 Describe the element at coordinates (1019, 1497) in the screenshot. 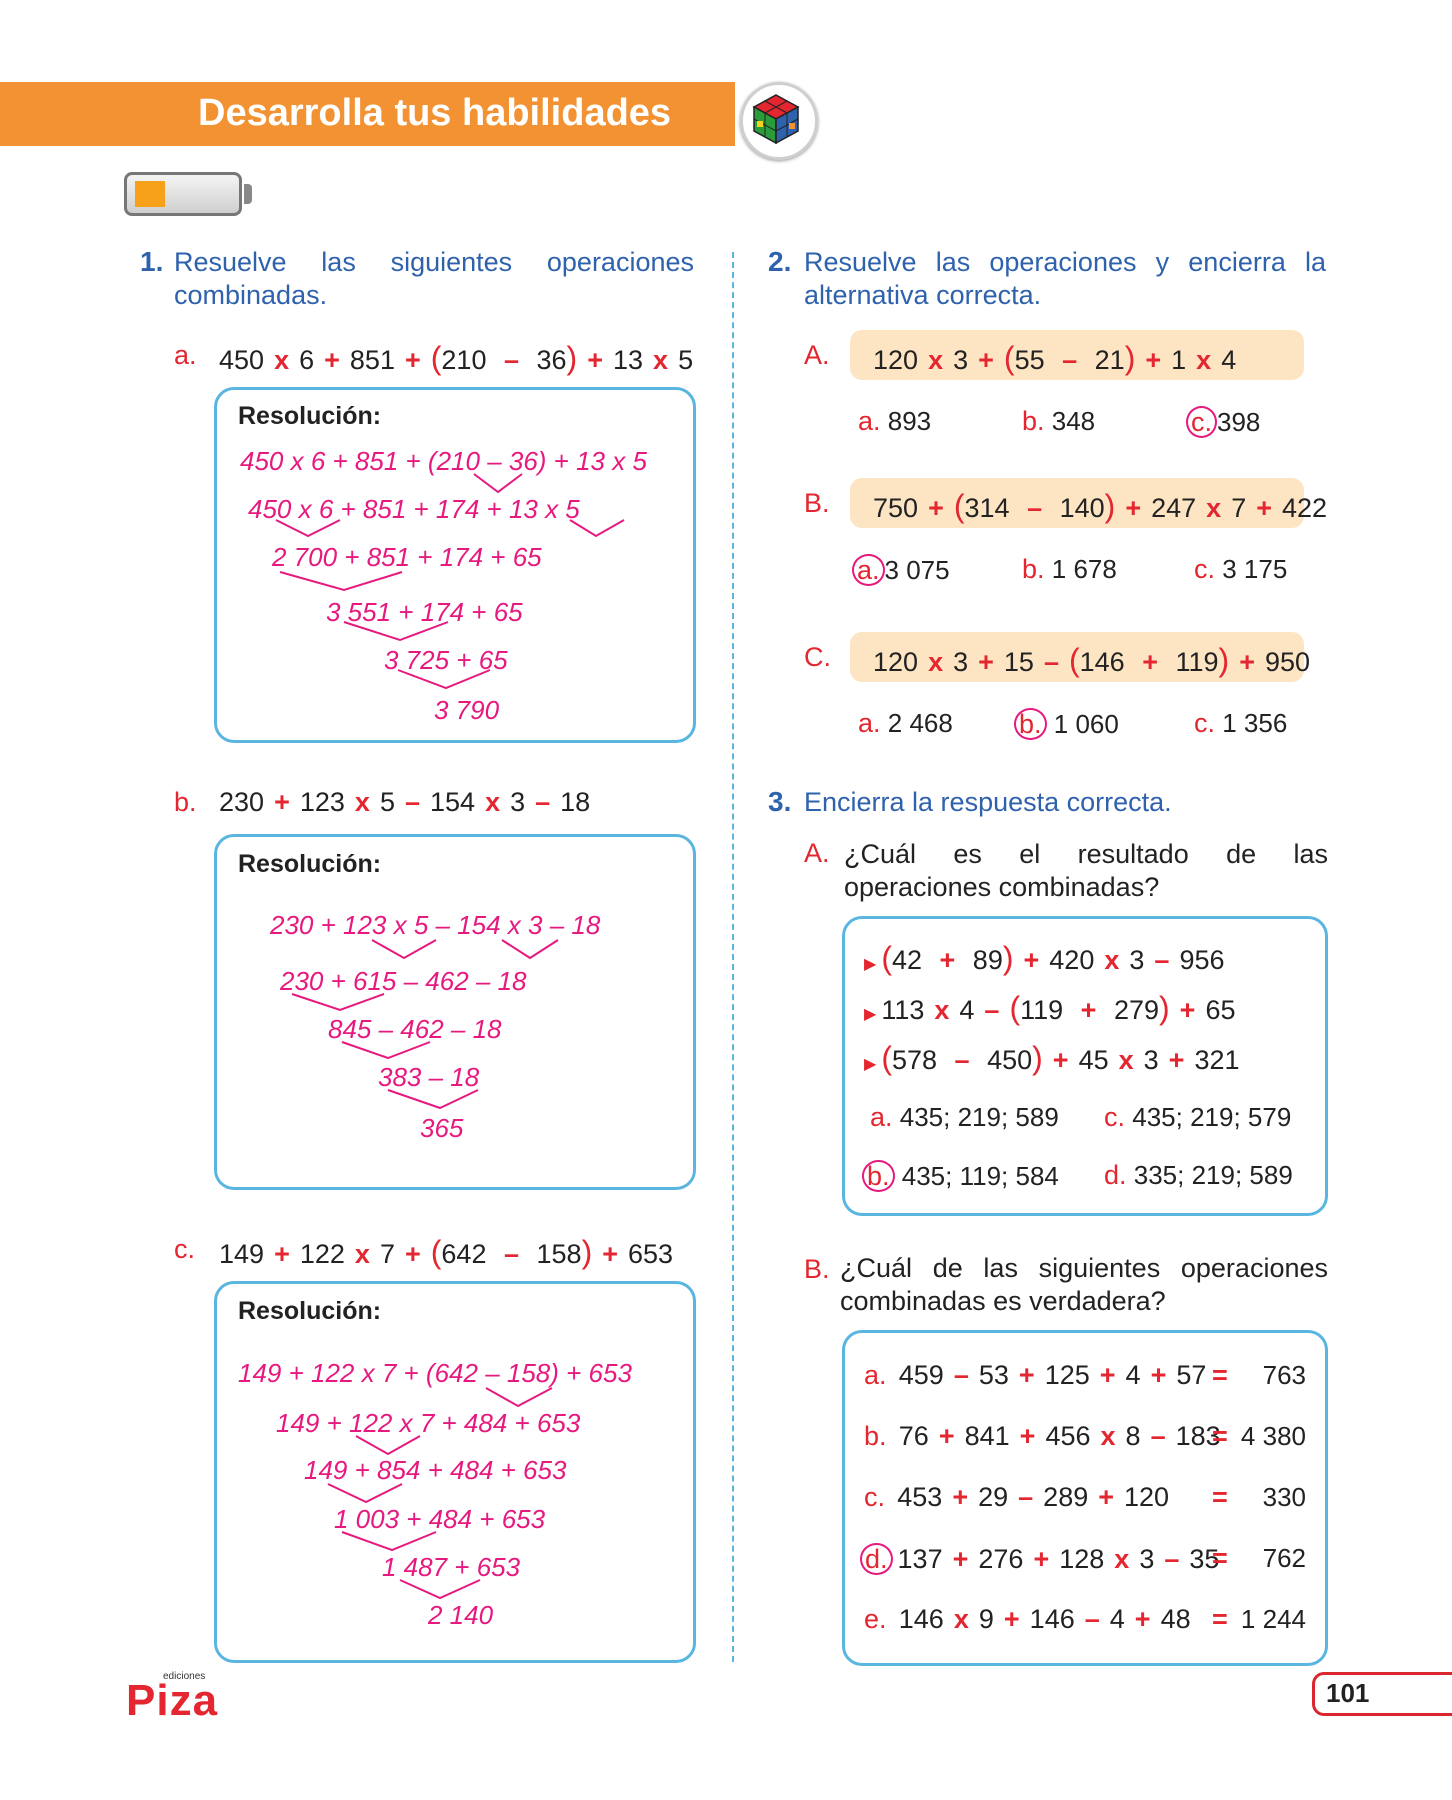

I see `q3B-row-c: c. 453 +29–289 +120` at that location.